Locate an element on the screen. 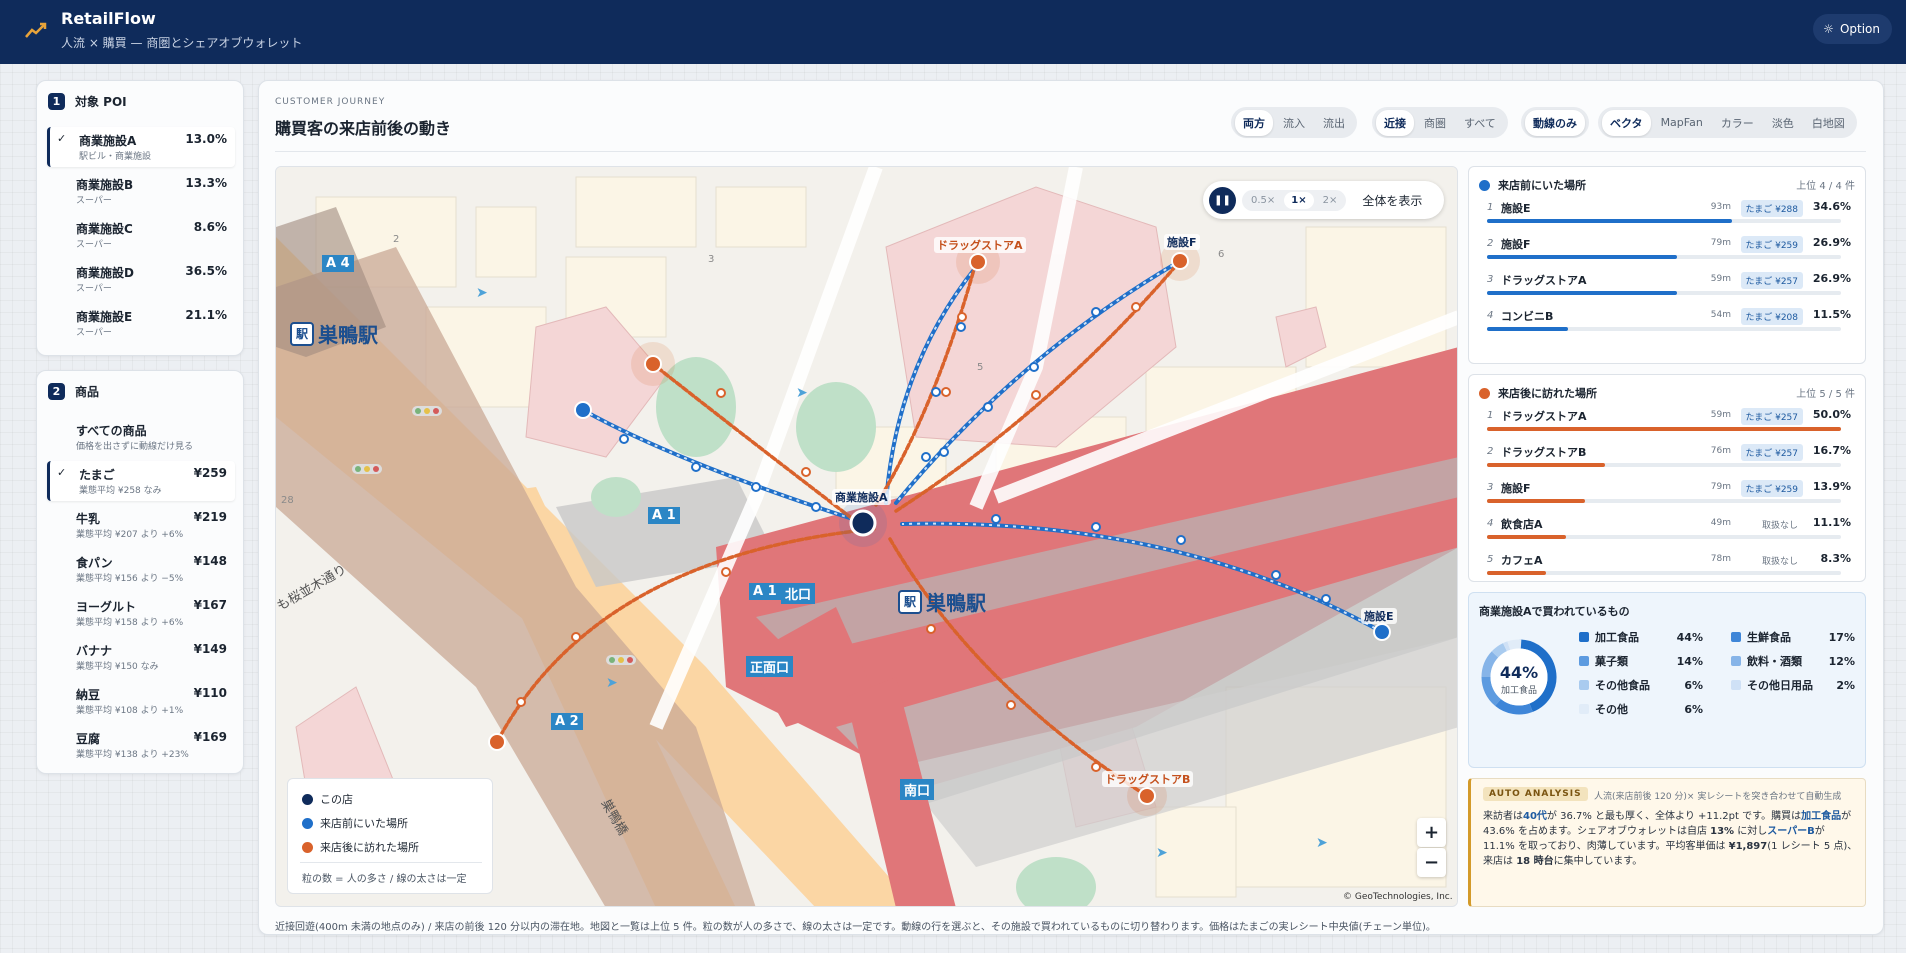 The image size is (1906, 953). store-label: 商業施設A is located at coordinates (861, 497).